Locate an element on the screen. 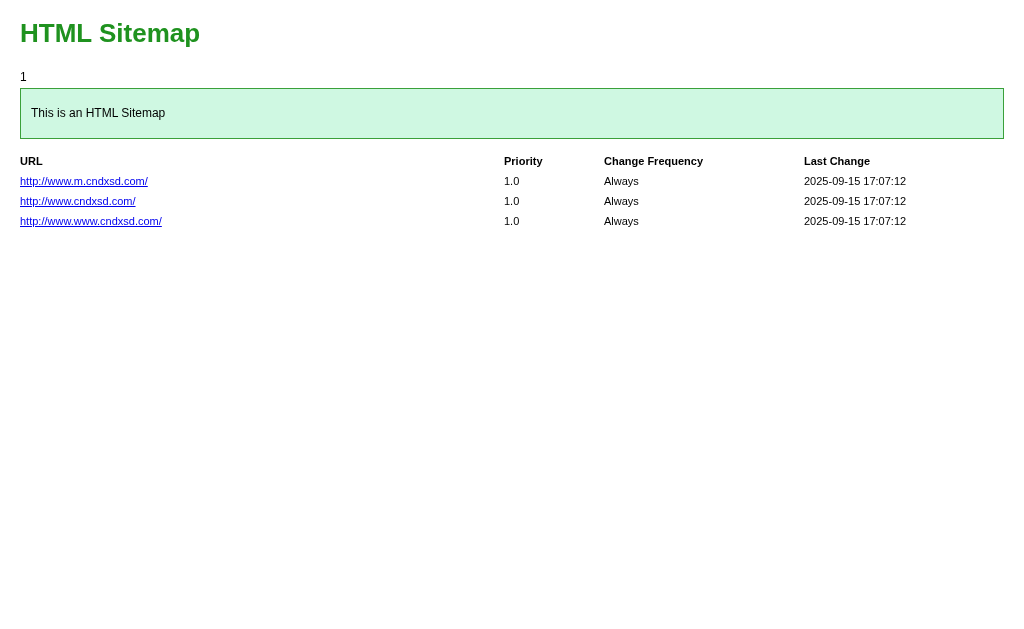  page-number: 1 is located at coordinates (23, 77).